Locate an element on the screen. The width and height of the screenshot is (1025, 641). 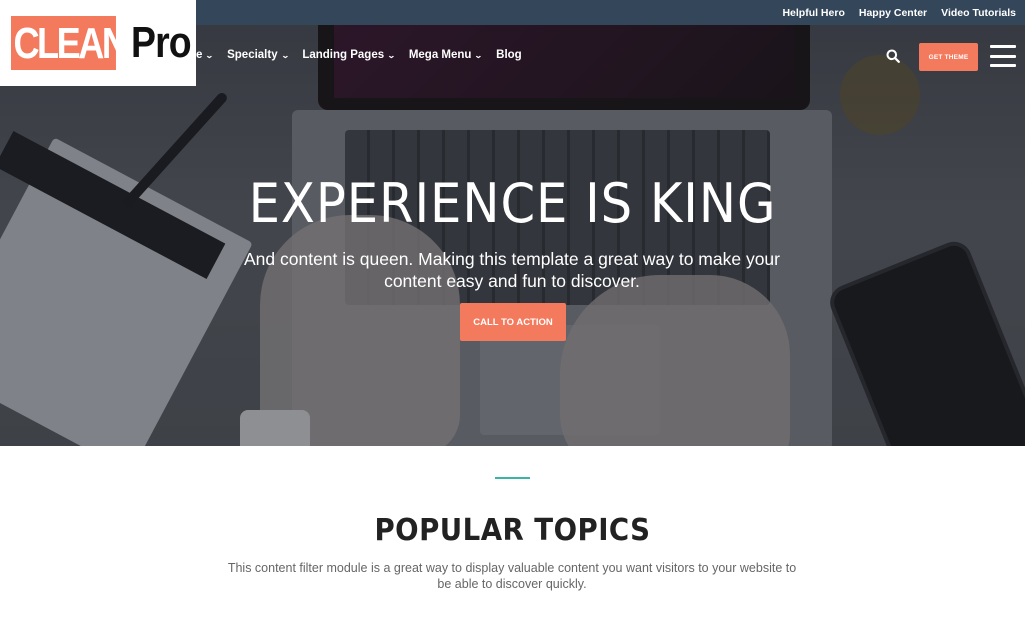
site-logo: CLEAN Pro is located at coordinates (98, 43).